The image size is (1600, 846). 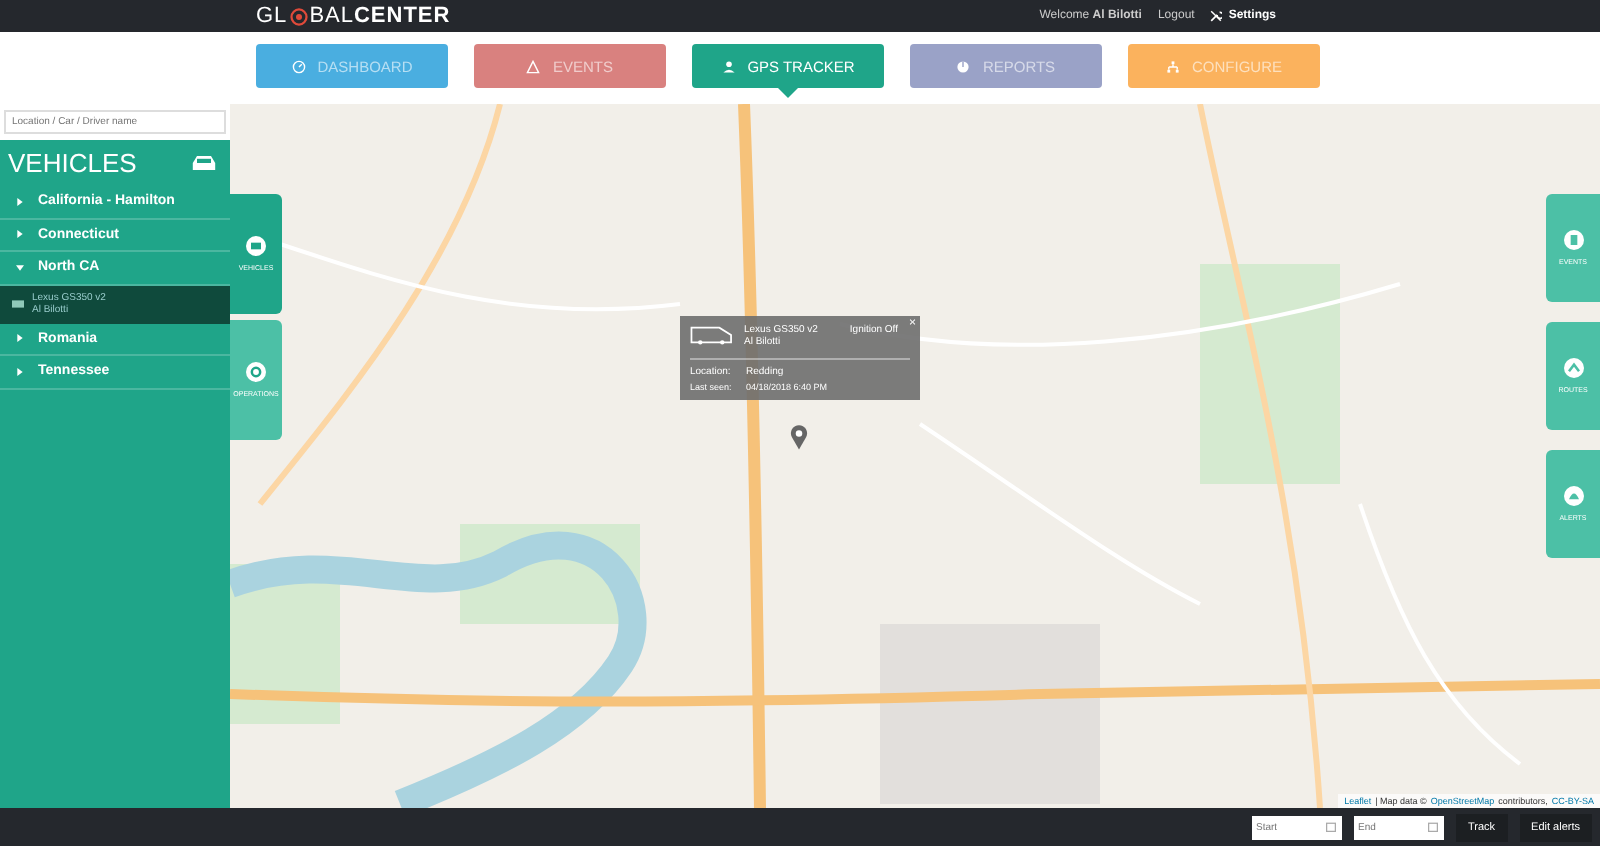 What do you see at coordinates (728, 66) in the screenshot?
I see `person-pin-icon` at bounding box center [728, 66].